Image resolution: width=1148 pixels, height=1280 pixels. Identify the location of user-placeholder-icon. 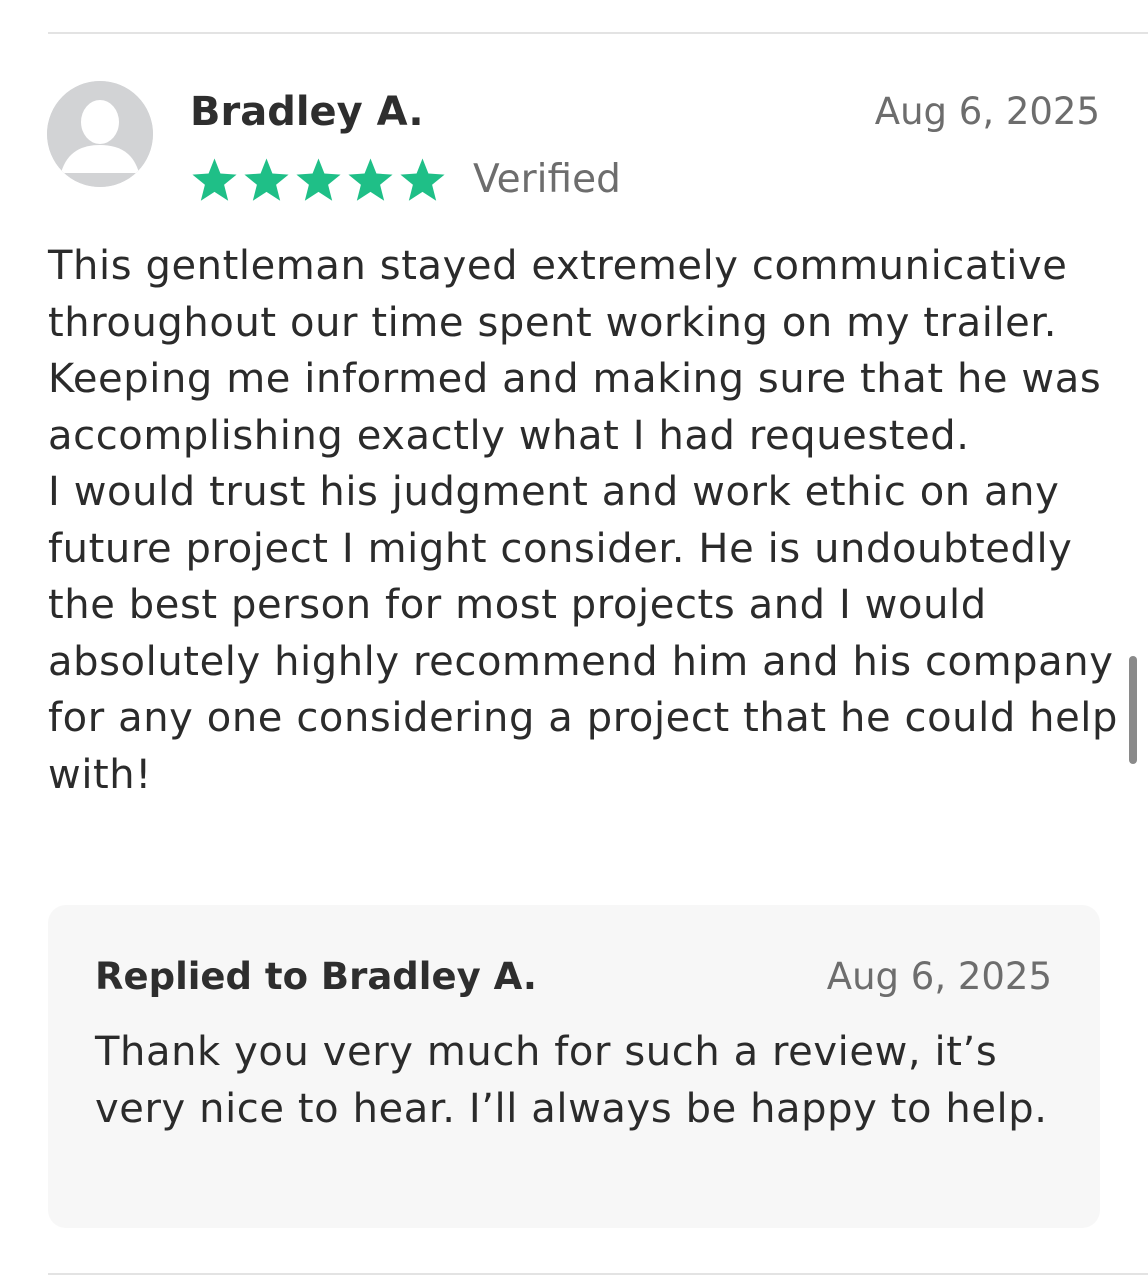
(100, 134).